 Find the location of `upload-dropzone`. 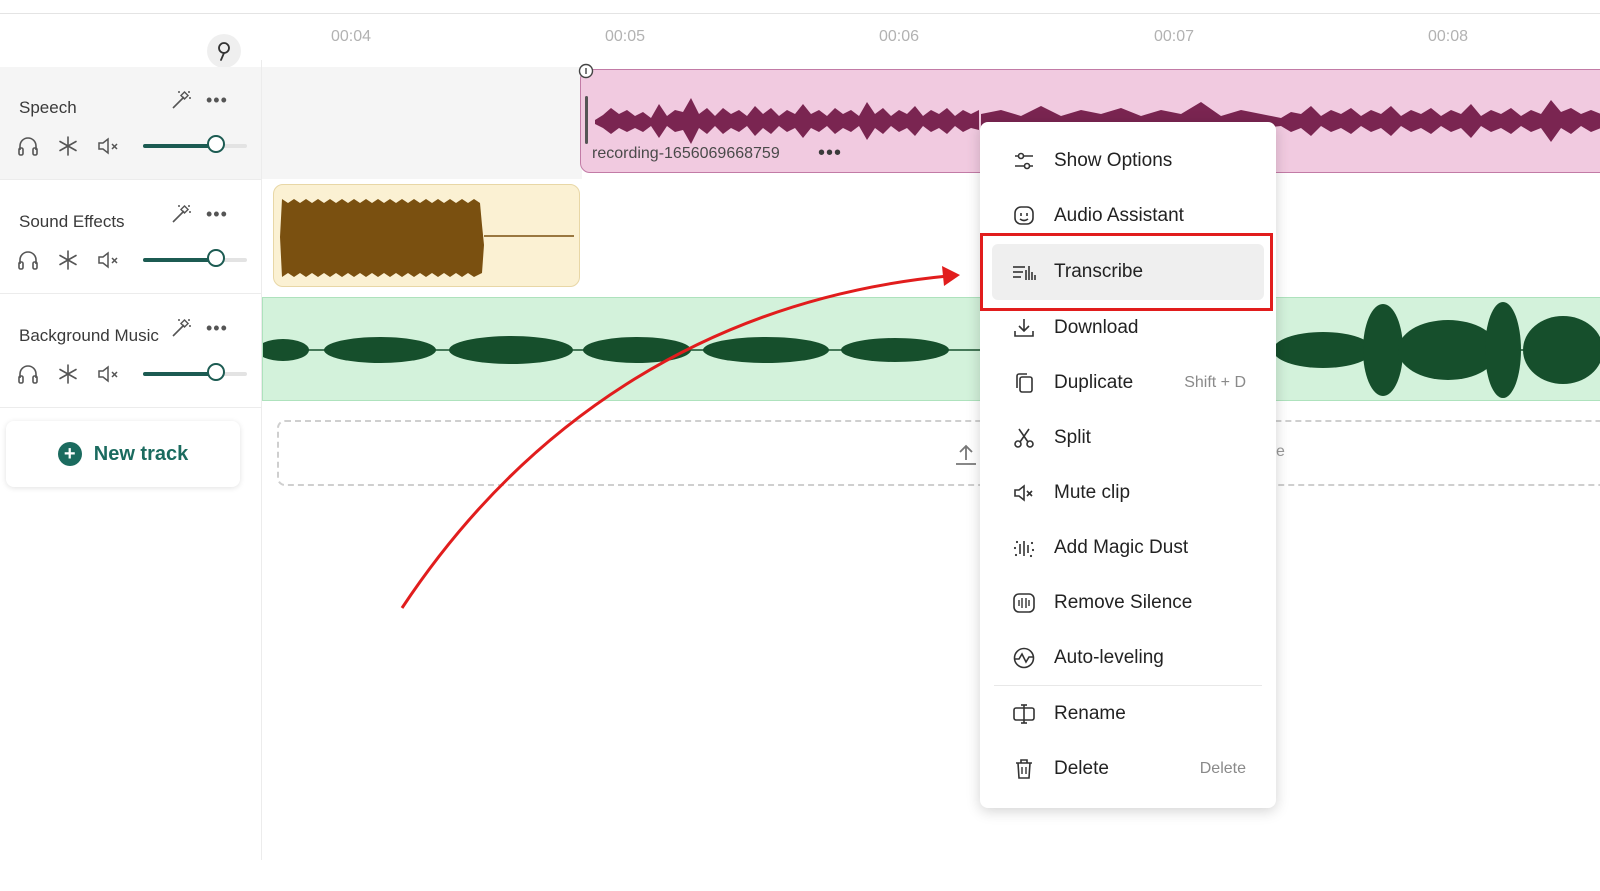

upload-dropzone is located at coordinates (938, 453).